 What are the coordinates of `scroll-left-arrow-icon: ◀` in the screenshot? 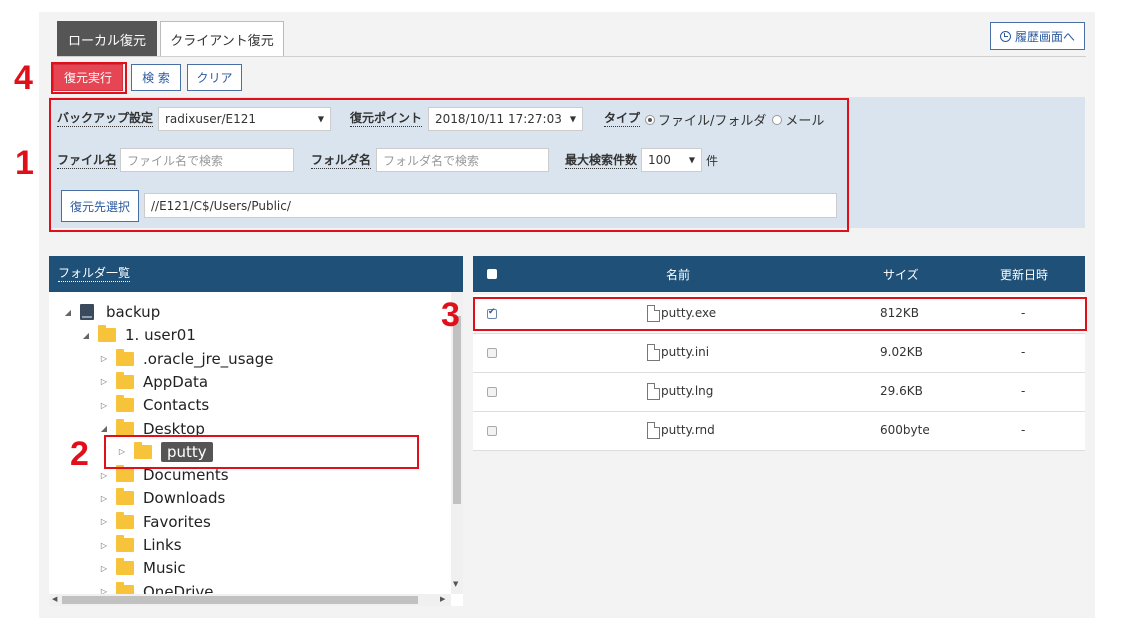 It's located at (54, 599).